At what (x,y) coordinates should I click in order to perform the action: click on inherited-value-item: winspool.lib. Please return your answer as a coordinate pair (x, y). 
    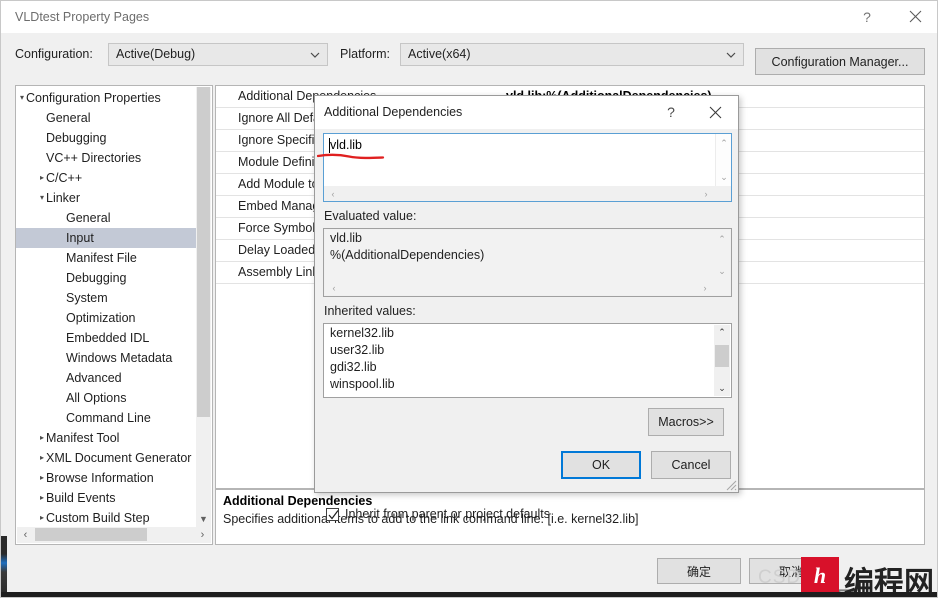
    Looking at the image, I should click on (519, 384).